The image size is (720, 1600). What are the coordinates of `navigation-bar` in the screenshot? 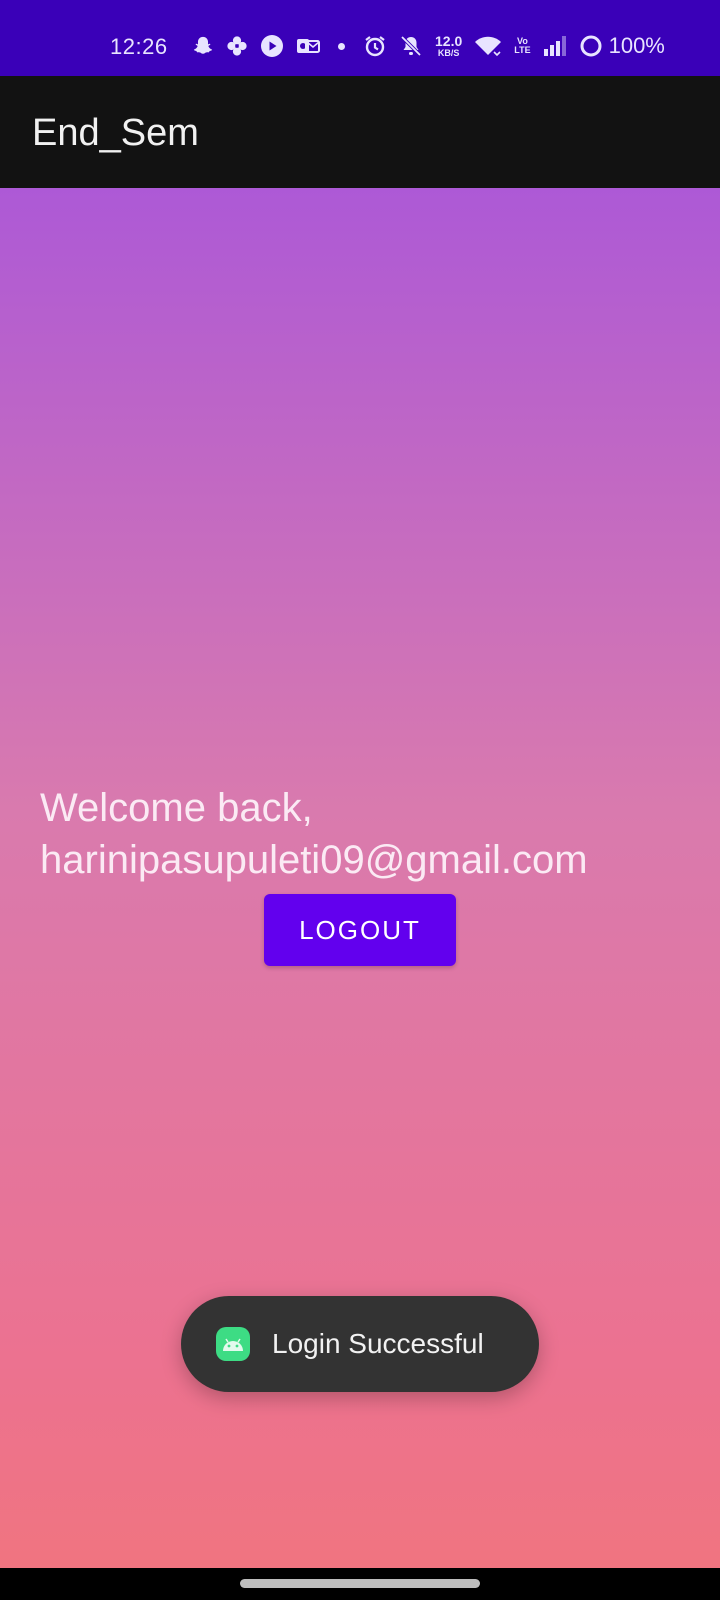 It's located at (360, 1584).